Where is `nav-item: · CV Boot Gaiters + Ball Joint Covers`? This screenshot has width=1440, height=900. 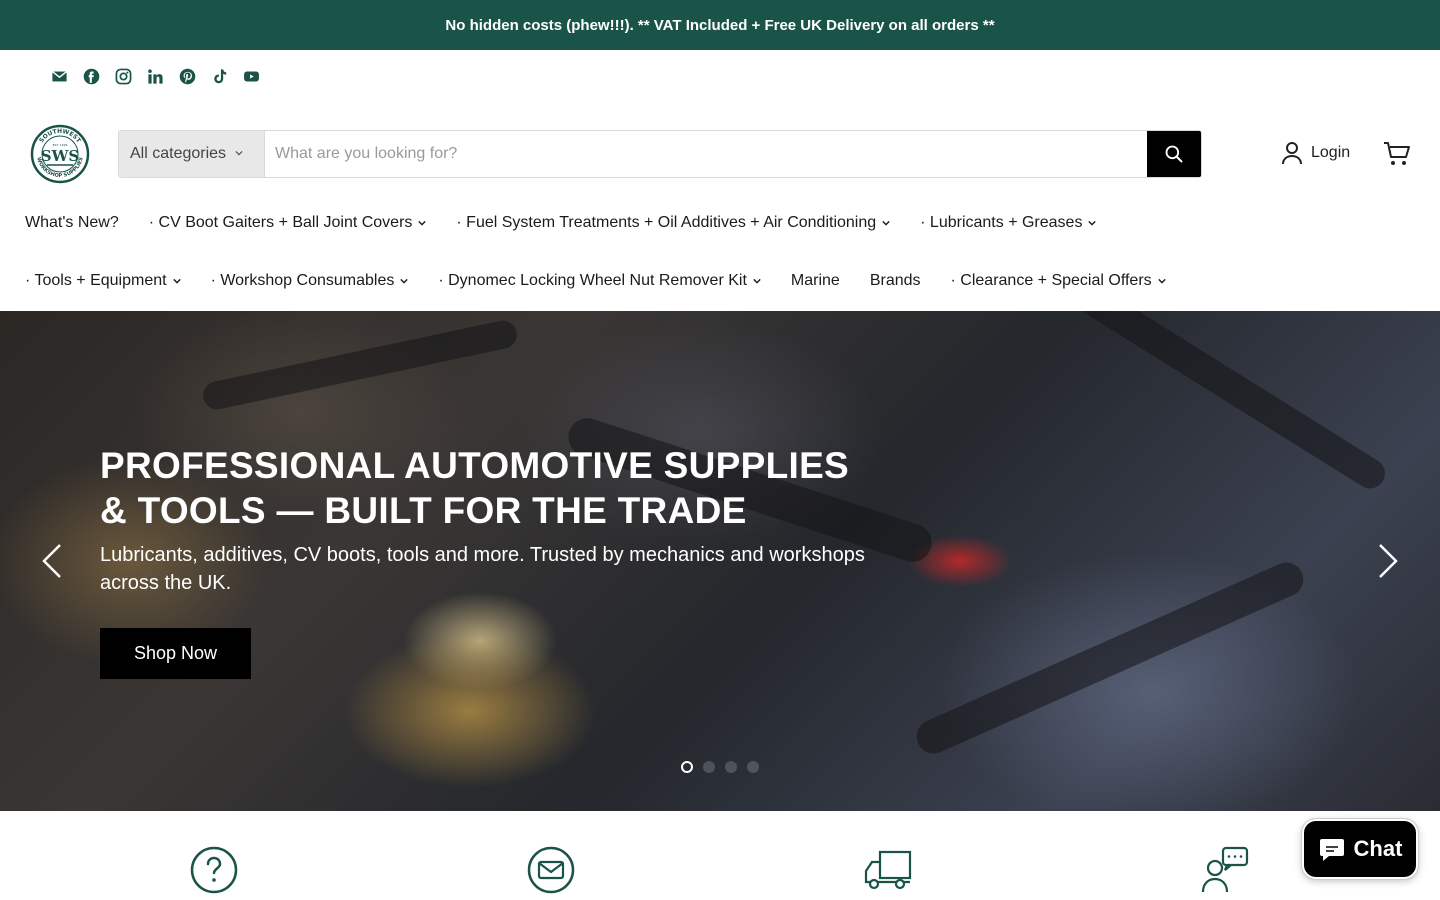 nav-item: · CV Boot Gaiters + Ball Joint Covers is located at coordinates (288, 223).